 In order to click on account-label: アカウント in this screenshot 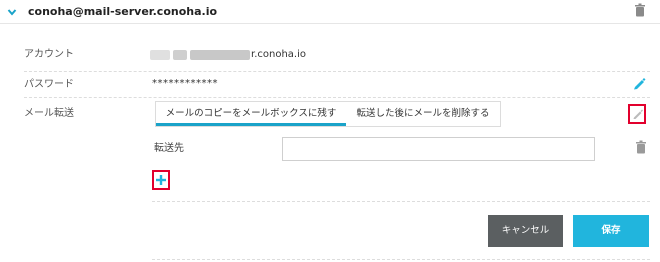, I will do `click(49, 54)`.